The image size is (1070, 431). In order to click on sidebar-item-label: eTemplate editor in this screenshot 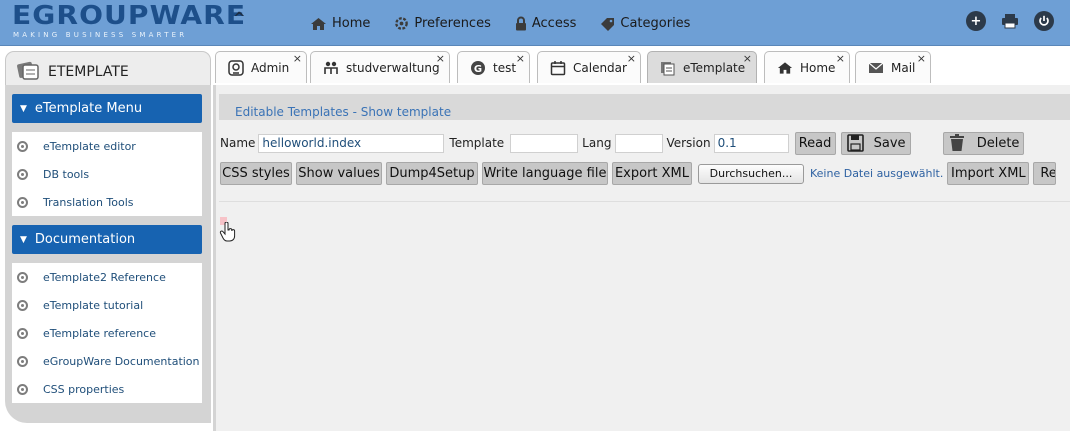, I will do `click(89, 146)`.